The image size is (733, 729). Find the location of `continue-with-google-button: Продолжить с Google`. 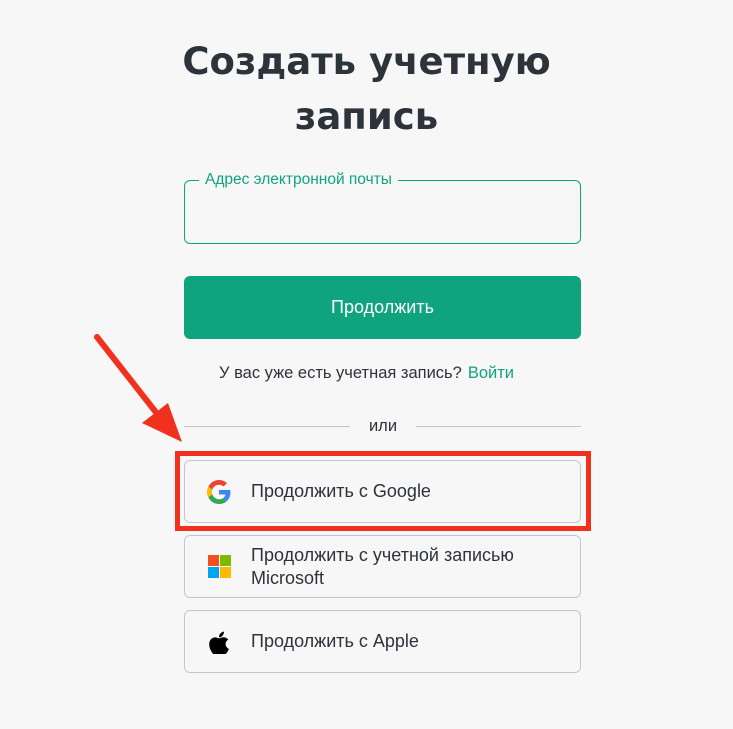

continue-with-google-button: Продолжить с Google is located at coordinates (382, 491).